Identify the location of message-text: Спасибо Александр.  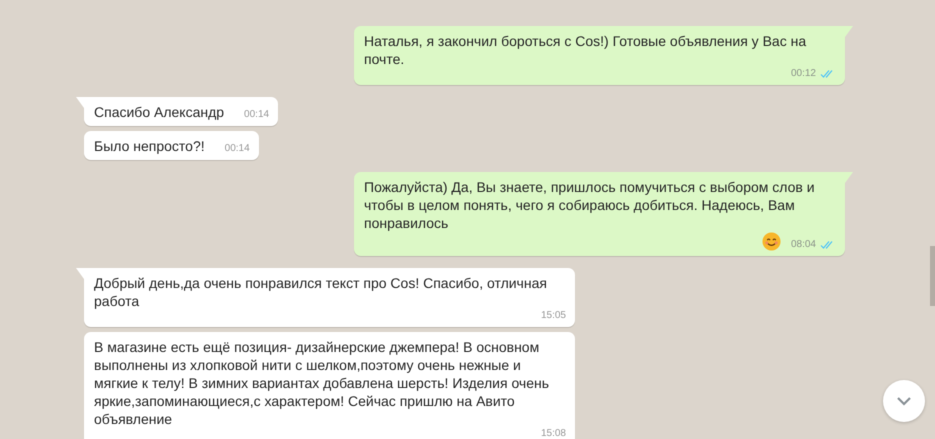
(159, 112).